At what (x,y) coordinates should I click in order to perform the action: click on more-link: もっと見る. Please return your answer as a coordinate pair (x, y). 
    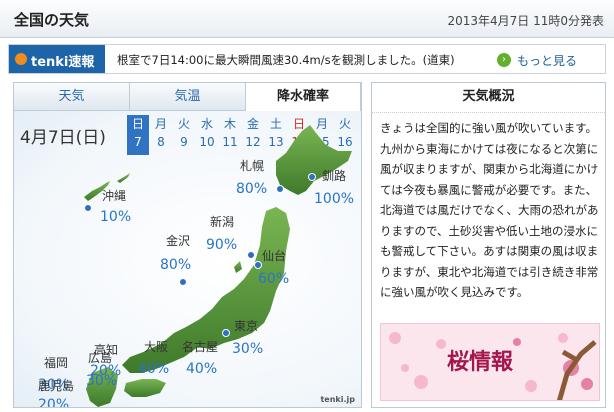
    Looking at the image, I should click on (547, 60).